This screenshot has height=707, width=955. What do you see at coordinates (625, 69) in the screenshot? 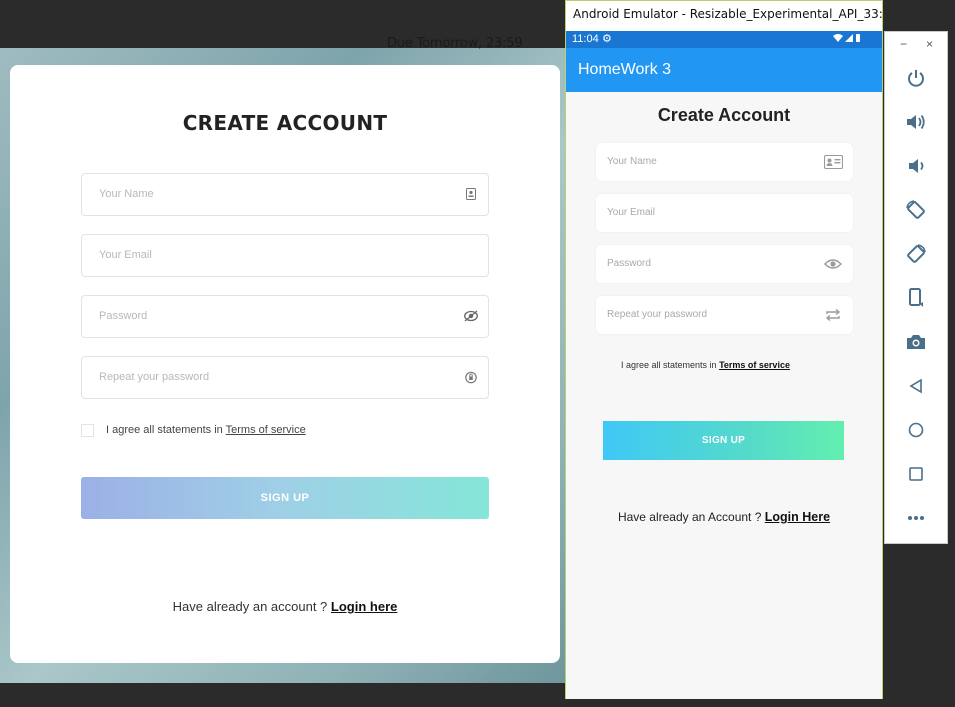
I see `app-title: HomeWork 3` at bounding box center [625, 69].